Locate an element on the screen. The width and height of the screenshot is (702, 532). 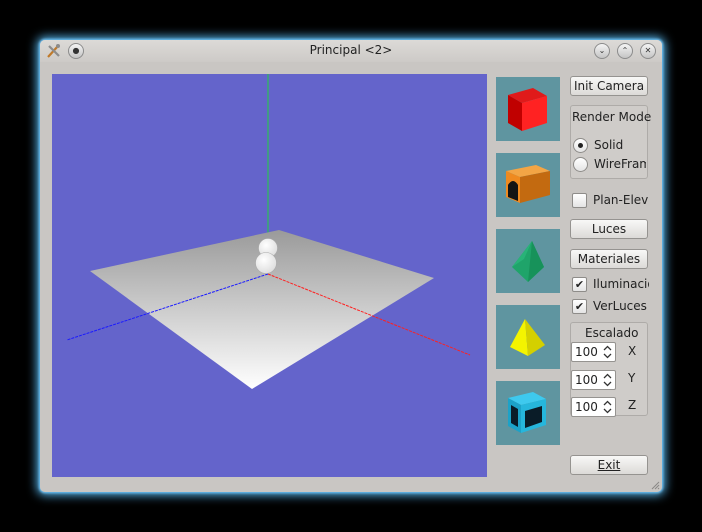
scale-y-spinbox: 100 is located at coordinates (593, 380).